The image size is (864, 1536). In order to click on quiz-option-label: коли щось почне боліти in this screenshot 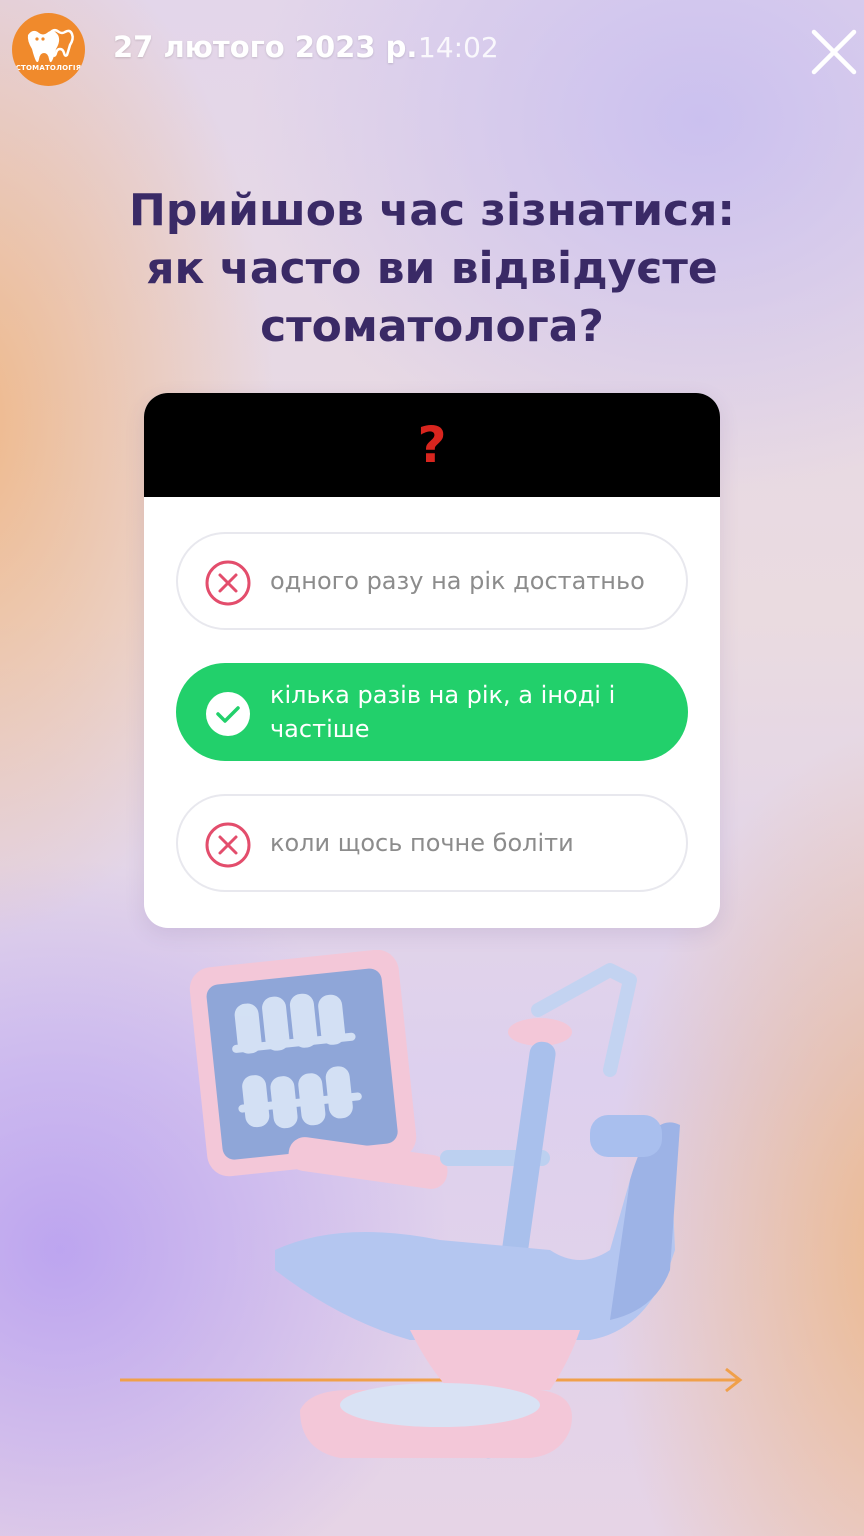, I will do `click(422, 843)`.